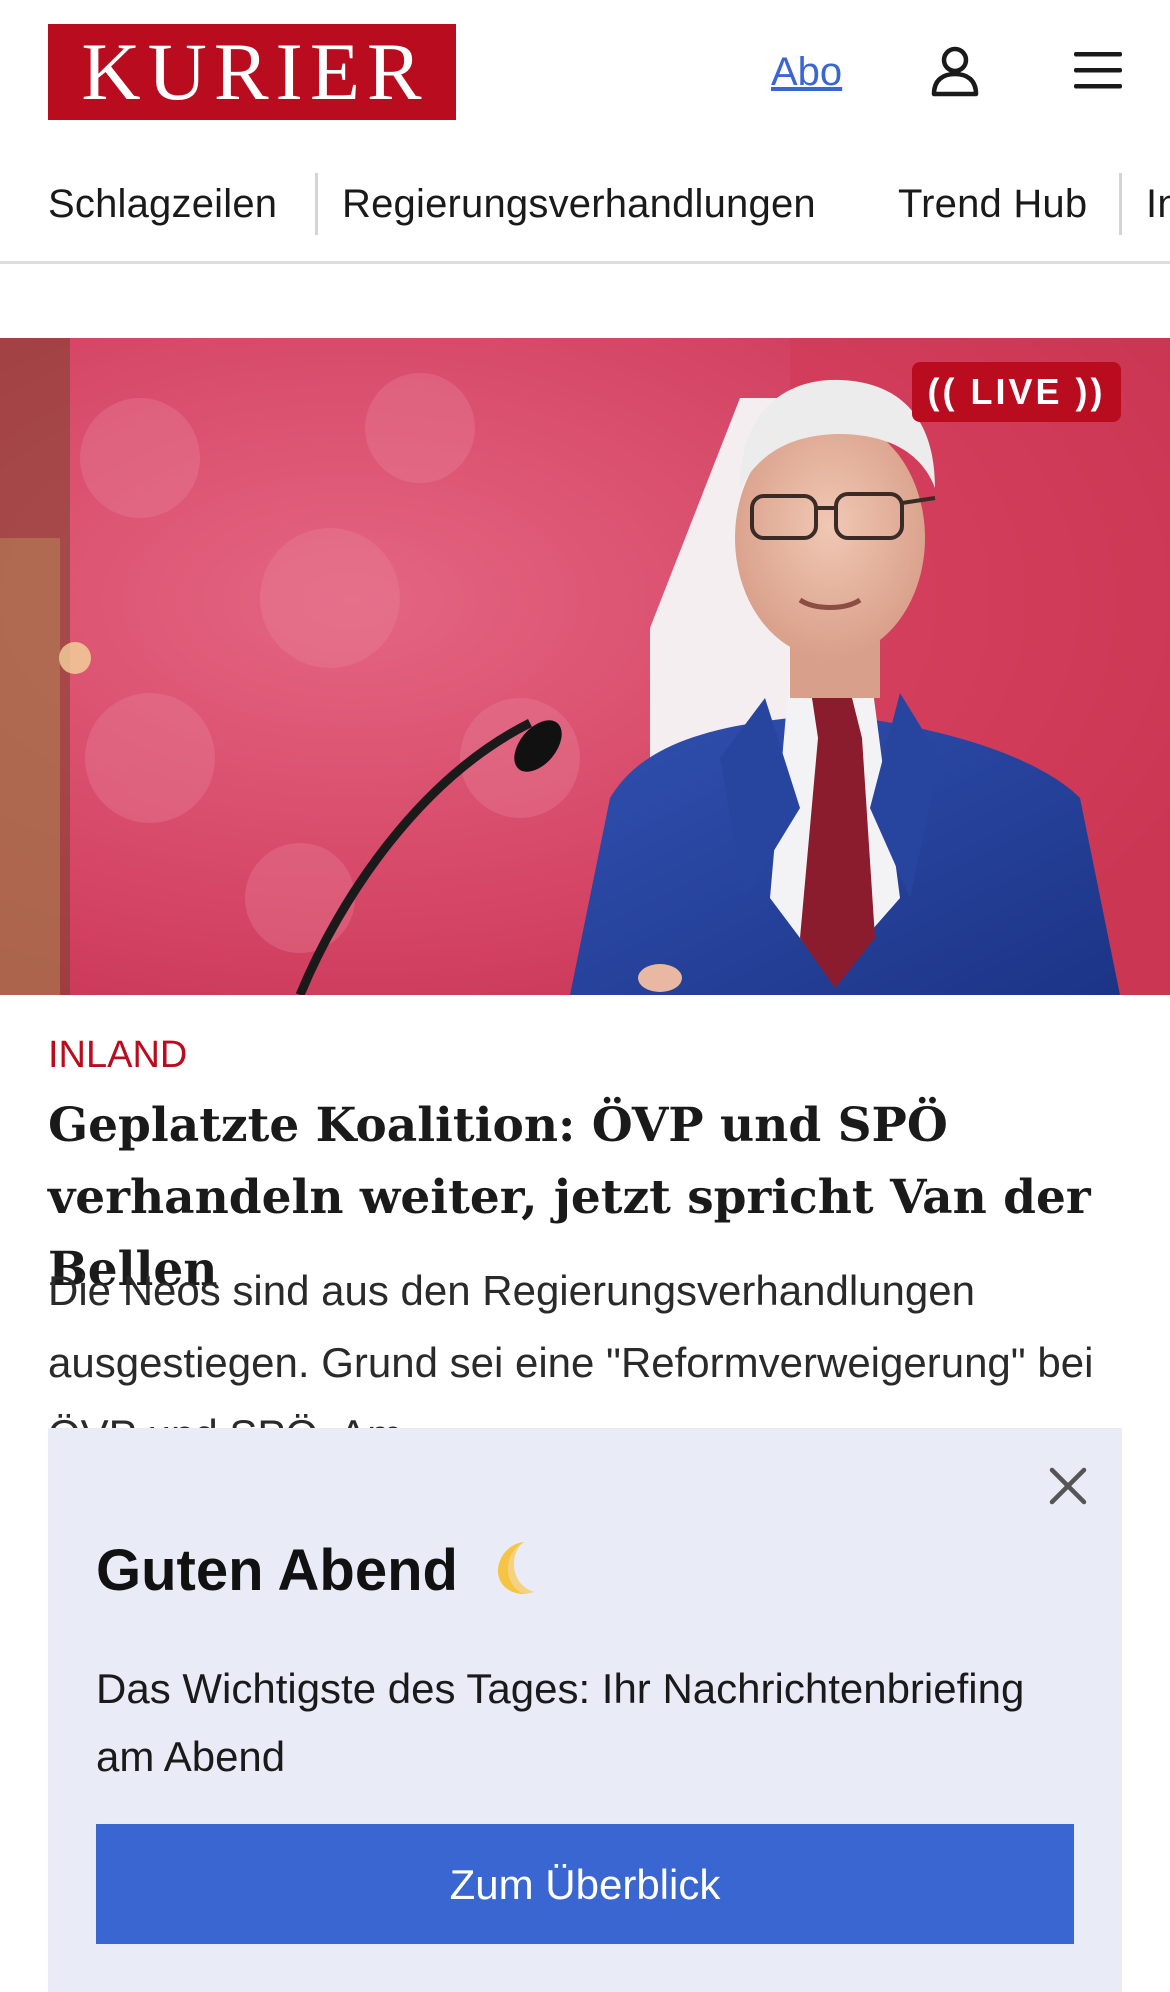  What do you see at coordinates (579, 204) in the screenshot?
I see `nav-item-regierungsverhandlungen: Regierungsverhandlungen` at bounding box center [579, 204].